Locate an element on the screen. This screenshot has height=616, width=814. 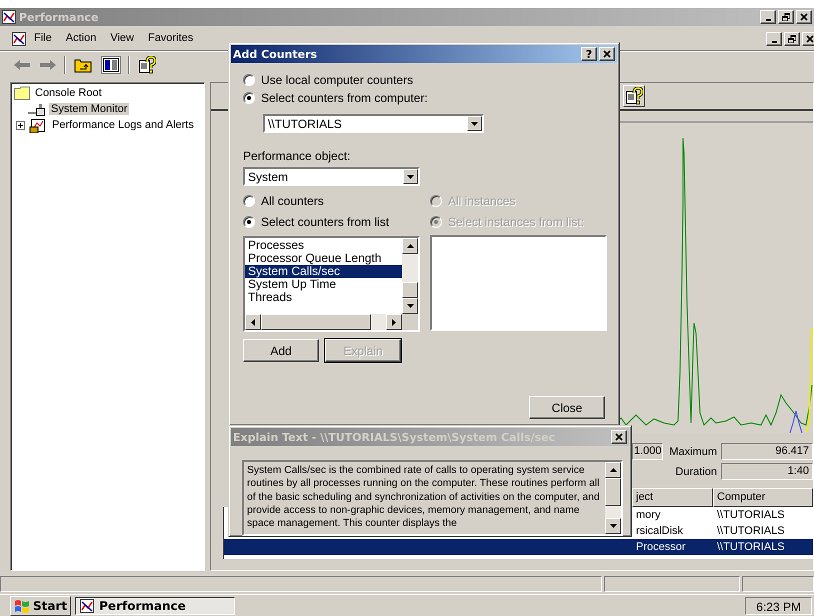
help-button is located at coordinates (634, 96).